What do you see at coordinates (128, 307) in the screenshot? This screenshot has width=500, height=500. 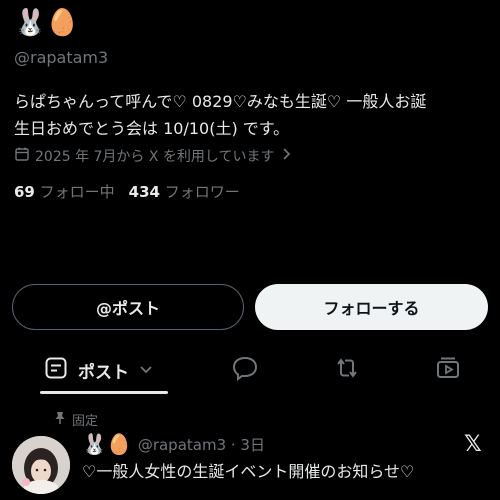 I see `mention-post-button: @ポスト` at bounding box center [128, 307].